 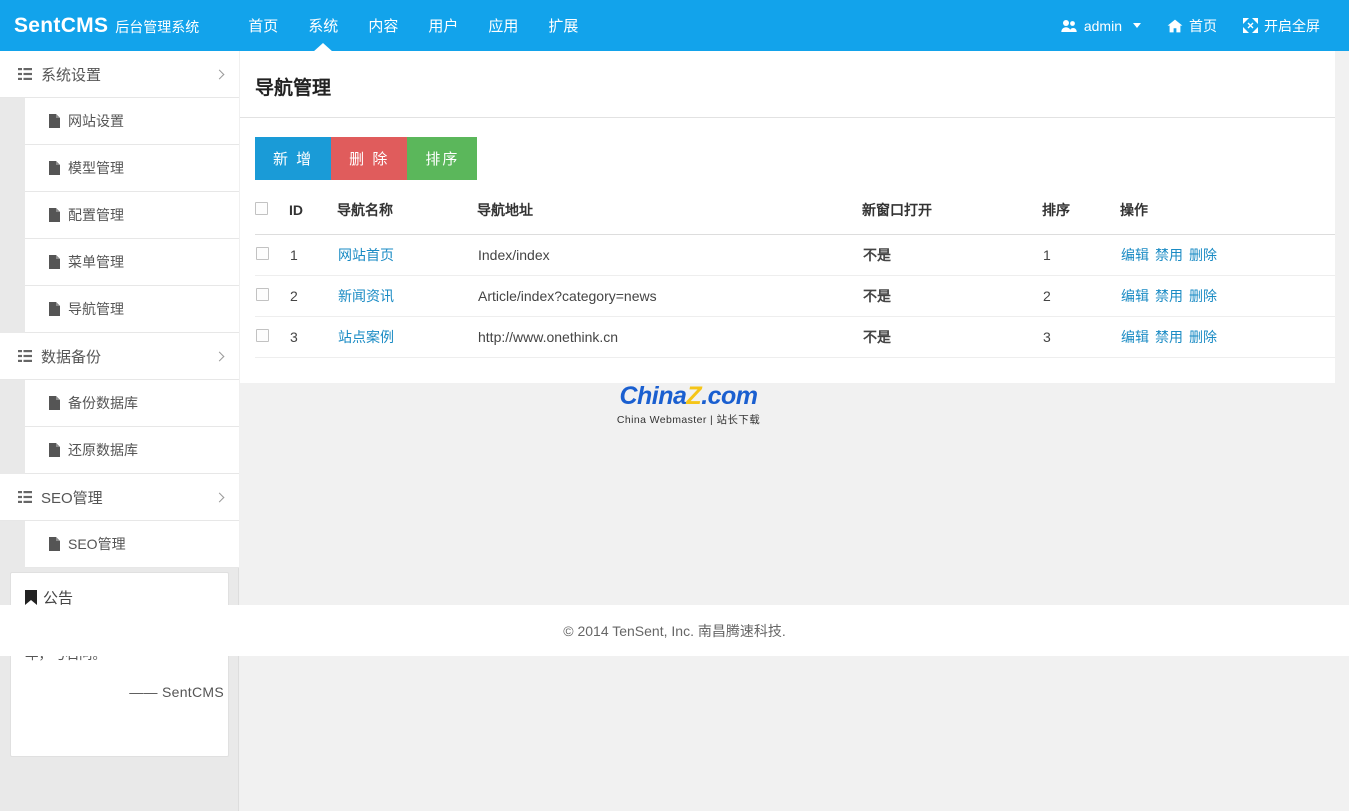 What do you see at coordinates (1137, 25) in the screenshot?
I see `chevron-down-icon` at bounding box center [1137, 25].